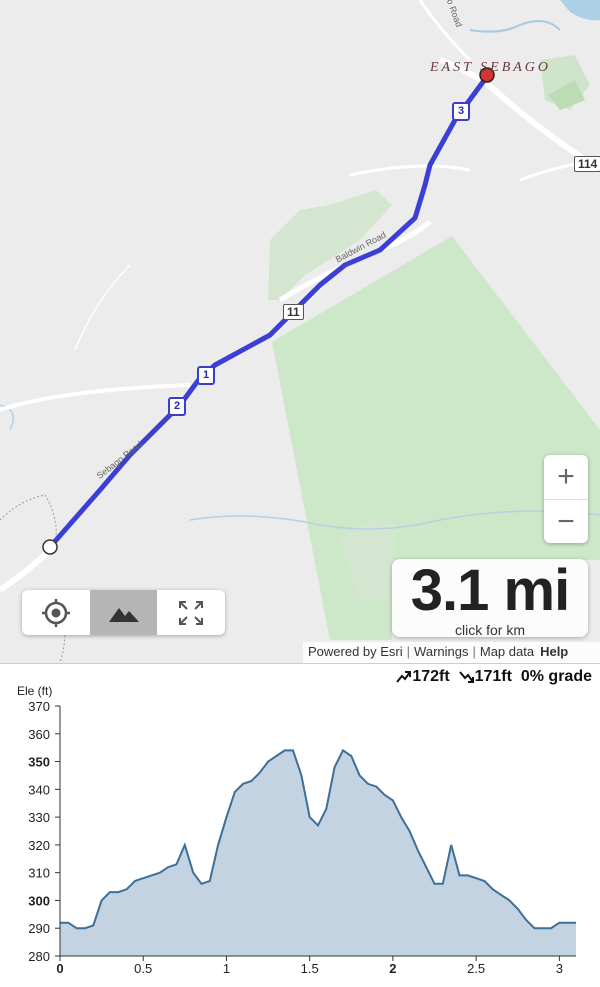 The height and width of the screenshot is (987, 600). Describe the element at coordinates (39, 734) in the screenshot. I see `y-tick-label: 360` at that location.